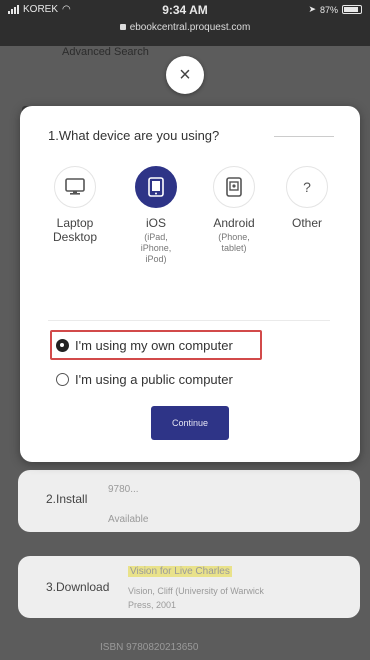  I want to click on install-available-text: Available, so click(128, 519).